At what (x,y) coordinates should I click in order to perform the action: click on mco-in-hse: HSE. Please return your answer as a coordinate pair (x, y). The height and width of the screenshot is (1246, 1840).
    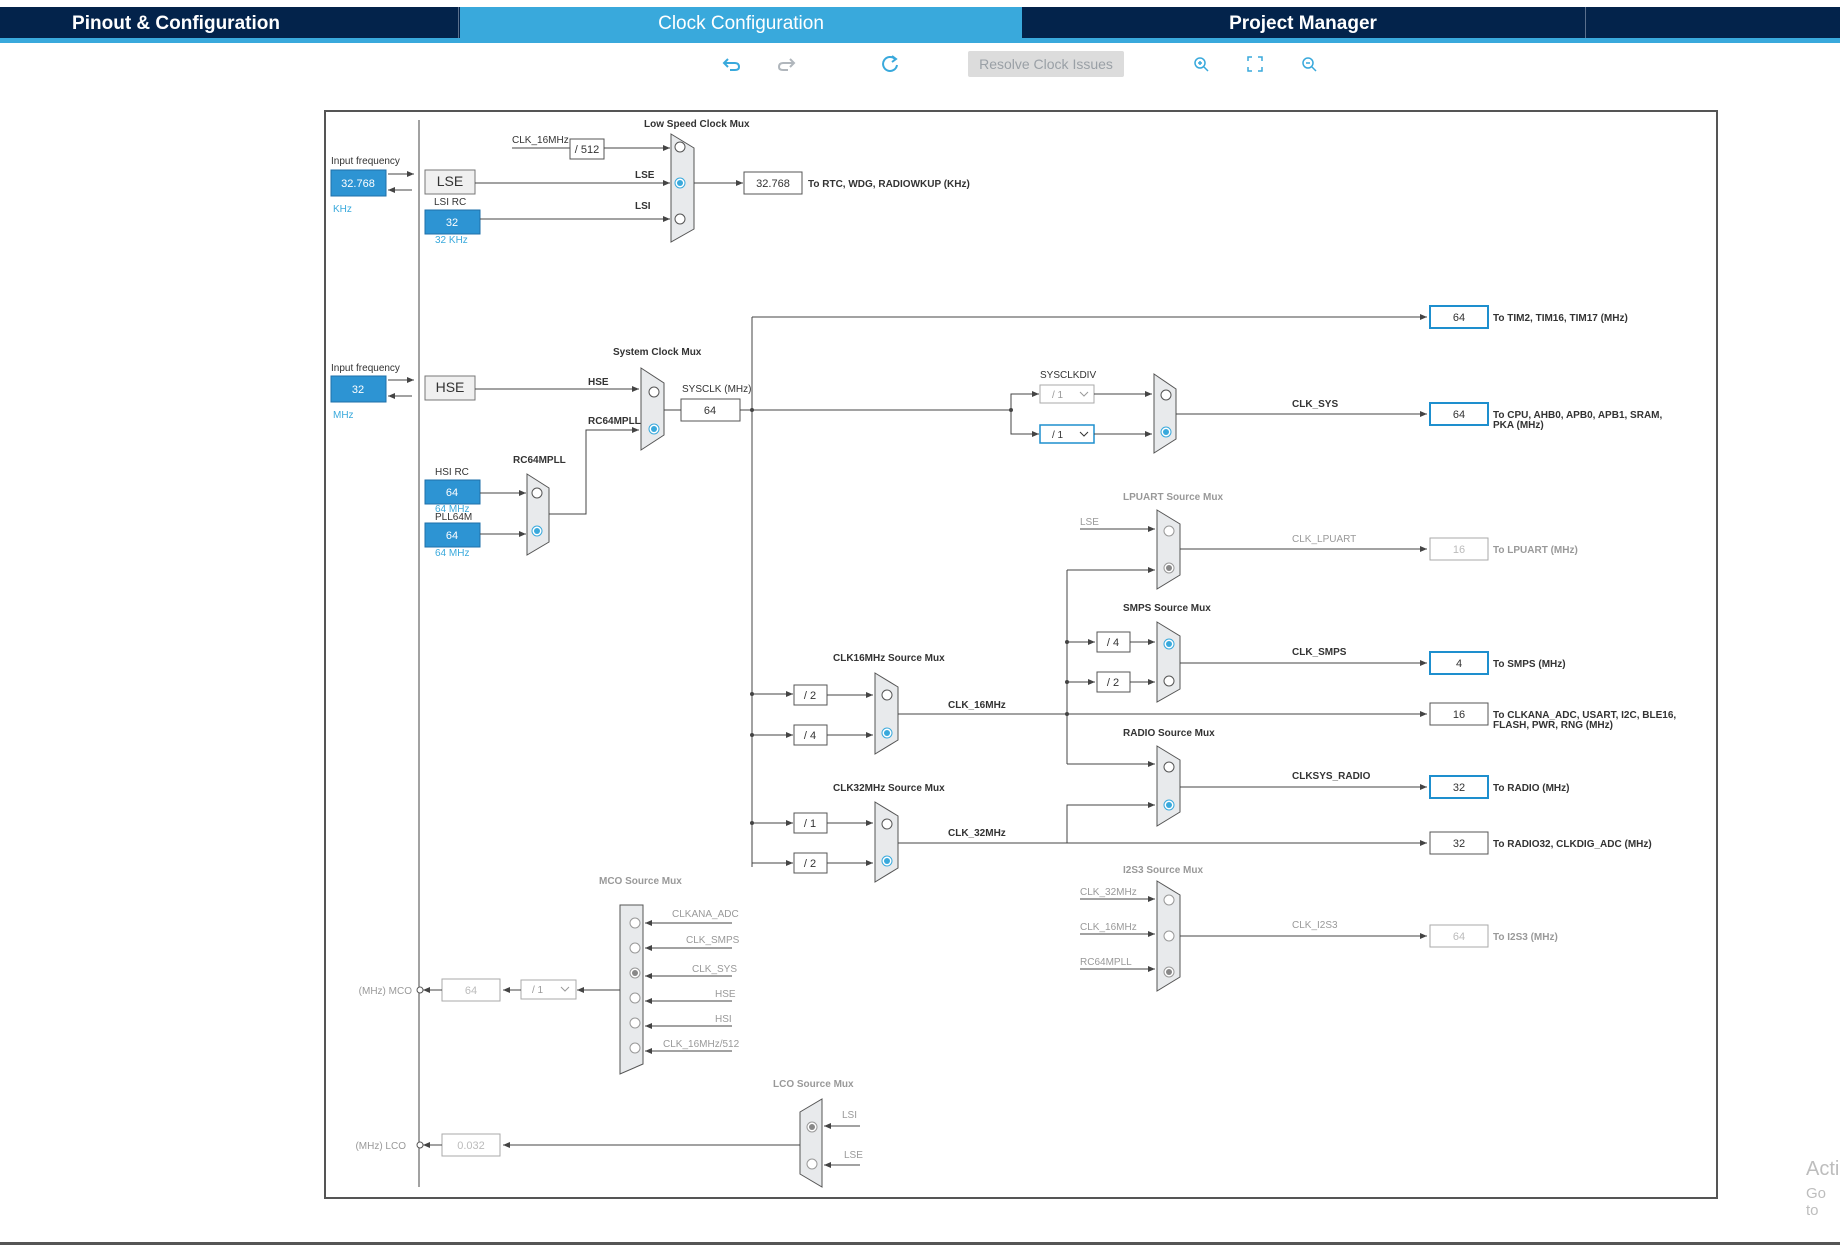
    Looking at the image, I should click on (725, 994).